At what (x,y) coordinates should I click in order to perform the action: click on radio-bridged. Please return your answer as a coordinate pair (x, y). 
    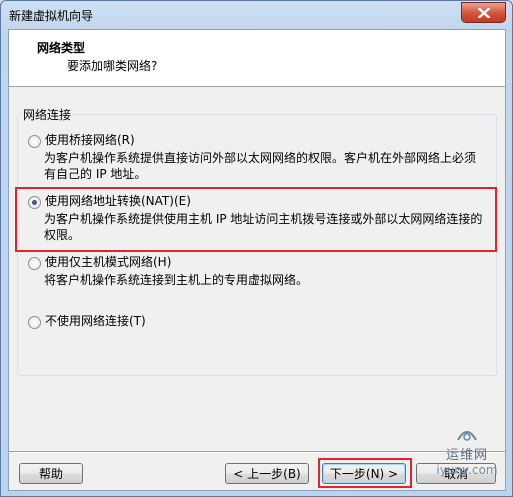
    Looking at the image, I should click on (34, 141).